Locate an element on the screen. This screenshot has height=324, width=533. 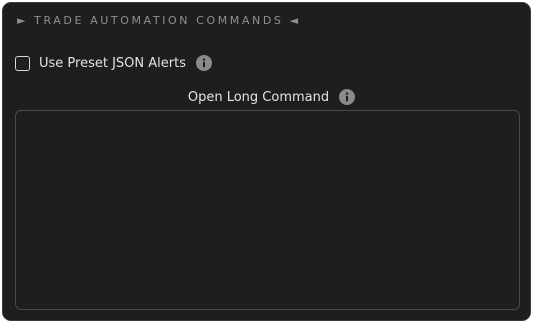
preset-json-alerts-row: Use Preset JSON Alerts is located at coordinates (113, 63).